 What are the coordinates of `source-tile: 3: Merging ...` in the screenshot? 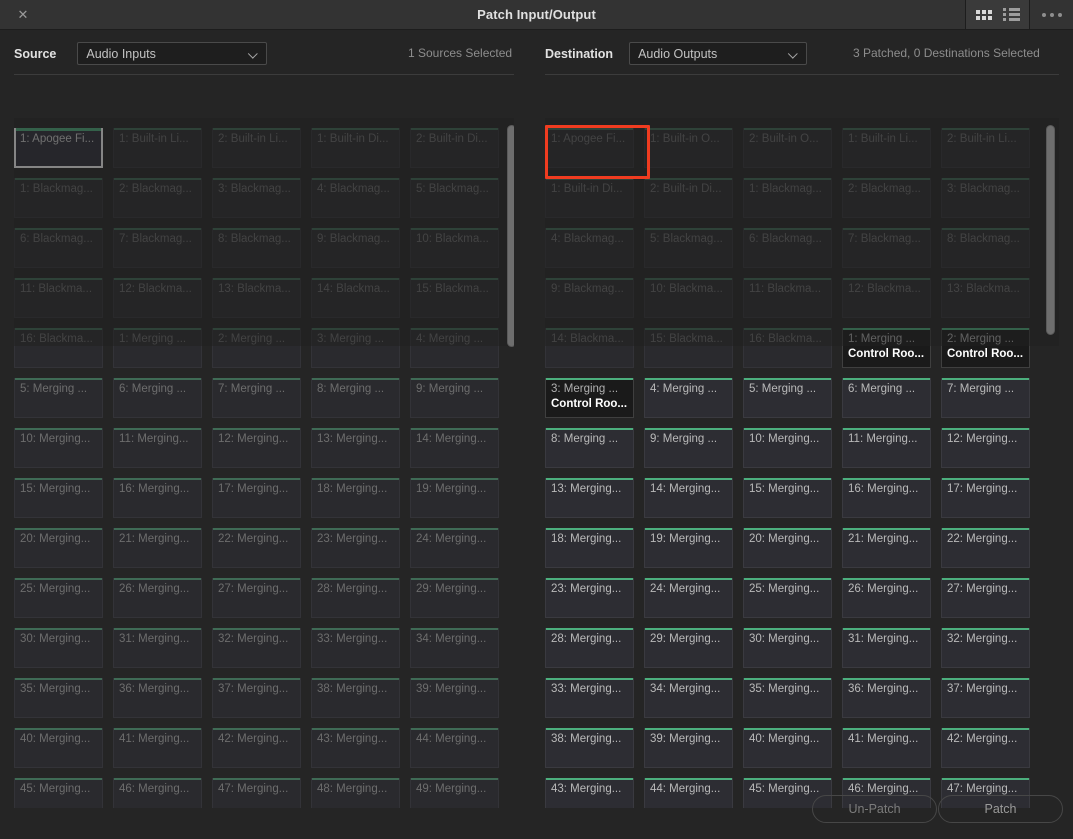 It's located at (355, 348).